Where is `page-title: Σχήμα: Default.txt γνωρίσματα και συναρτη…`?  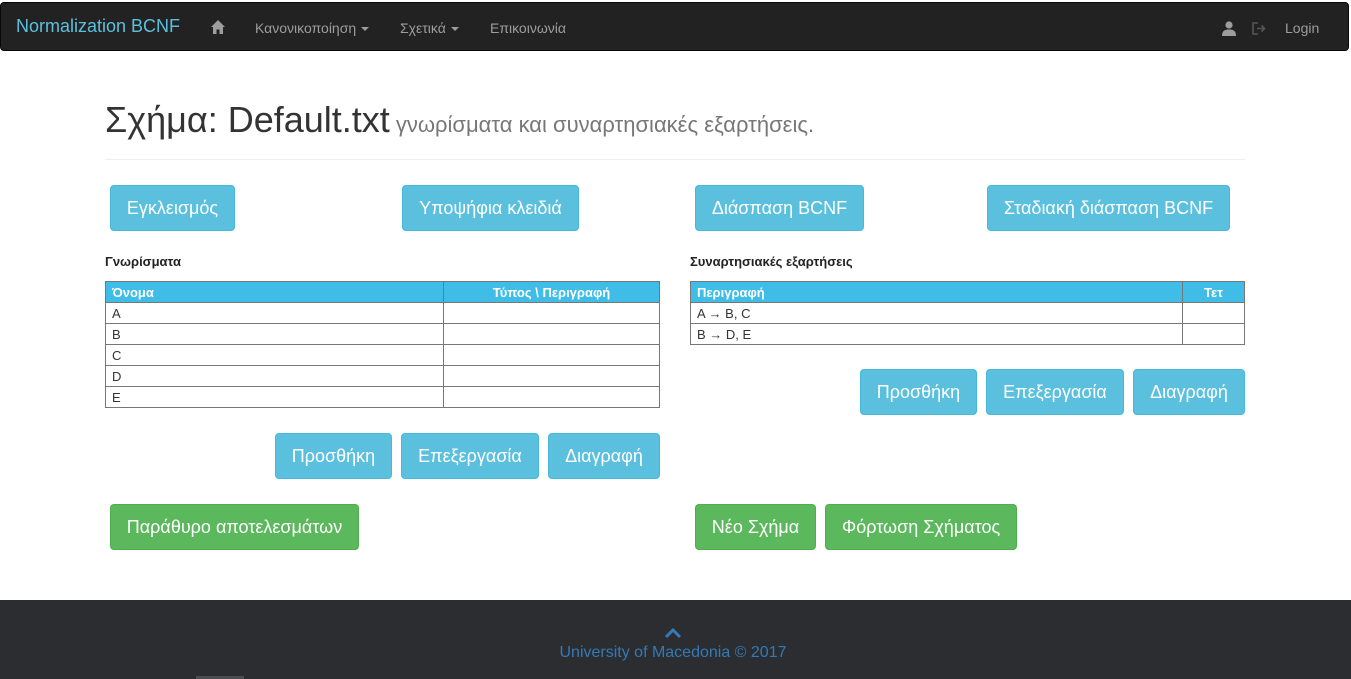
page-title: Σχήμα: Default.txt γνωρίσματα και συναρτη… is located at coordinates (459, 120).